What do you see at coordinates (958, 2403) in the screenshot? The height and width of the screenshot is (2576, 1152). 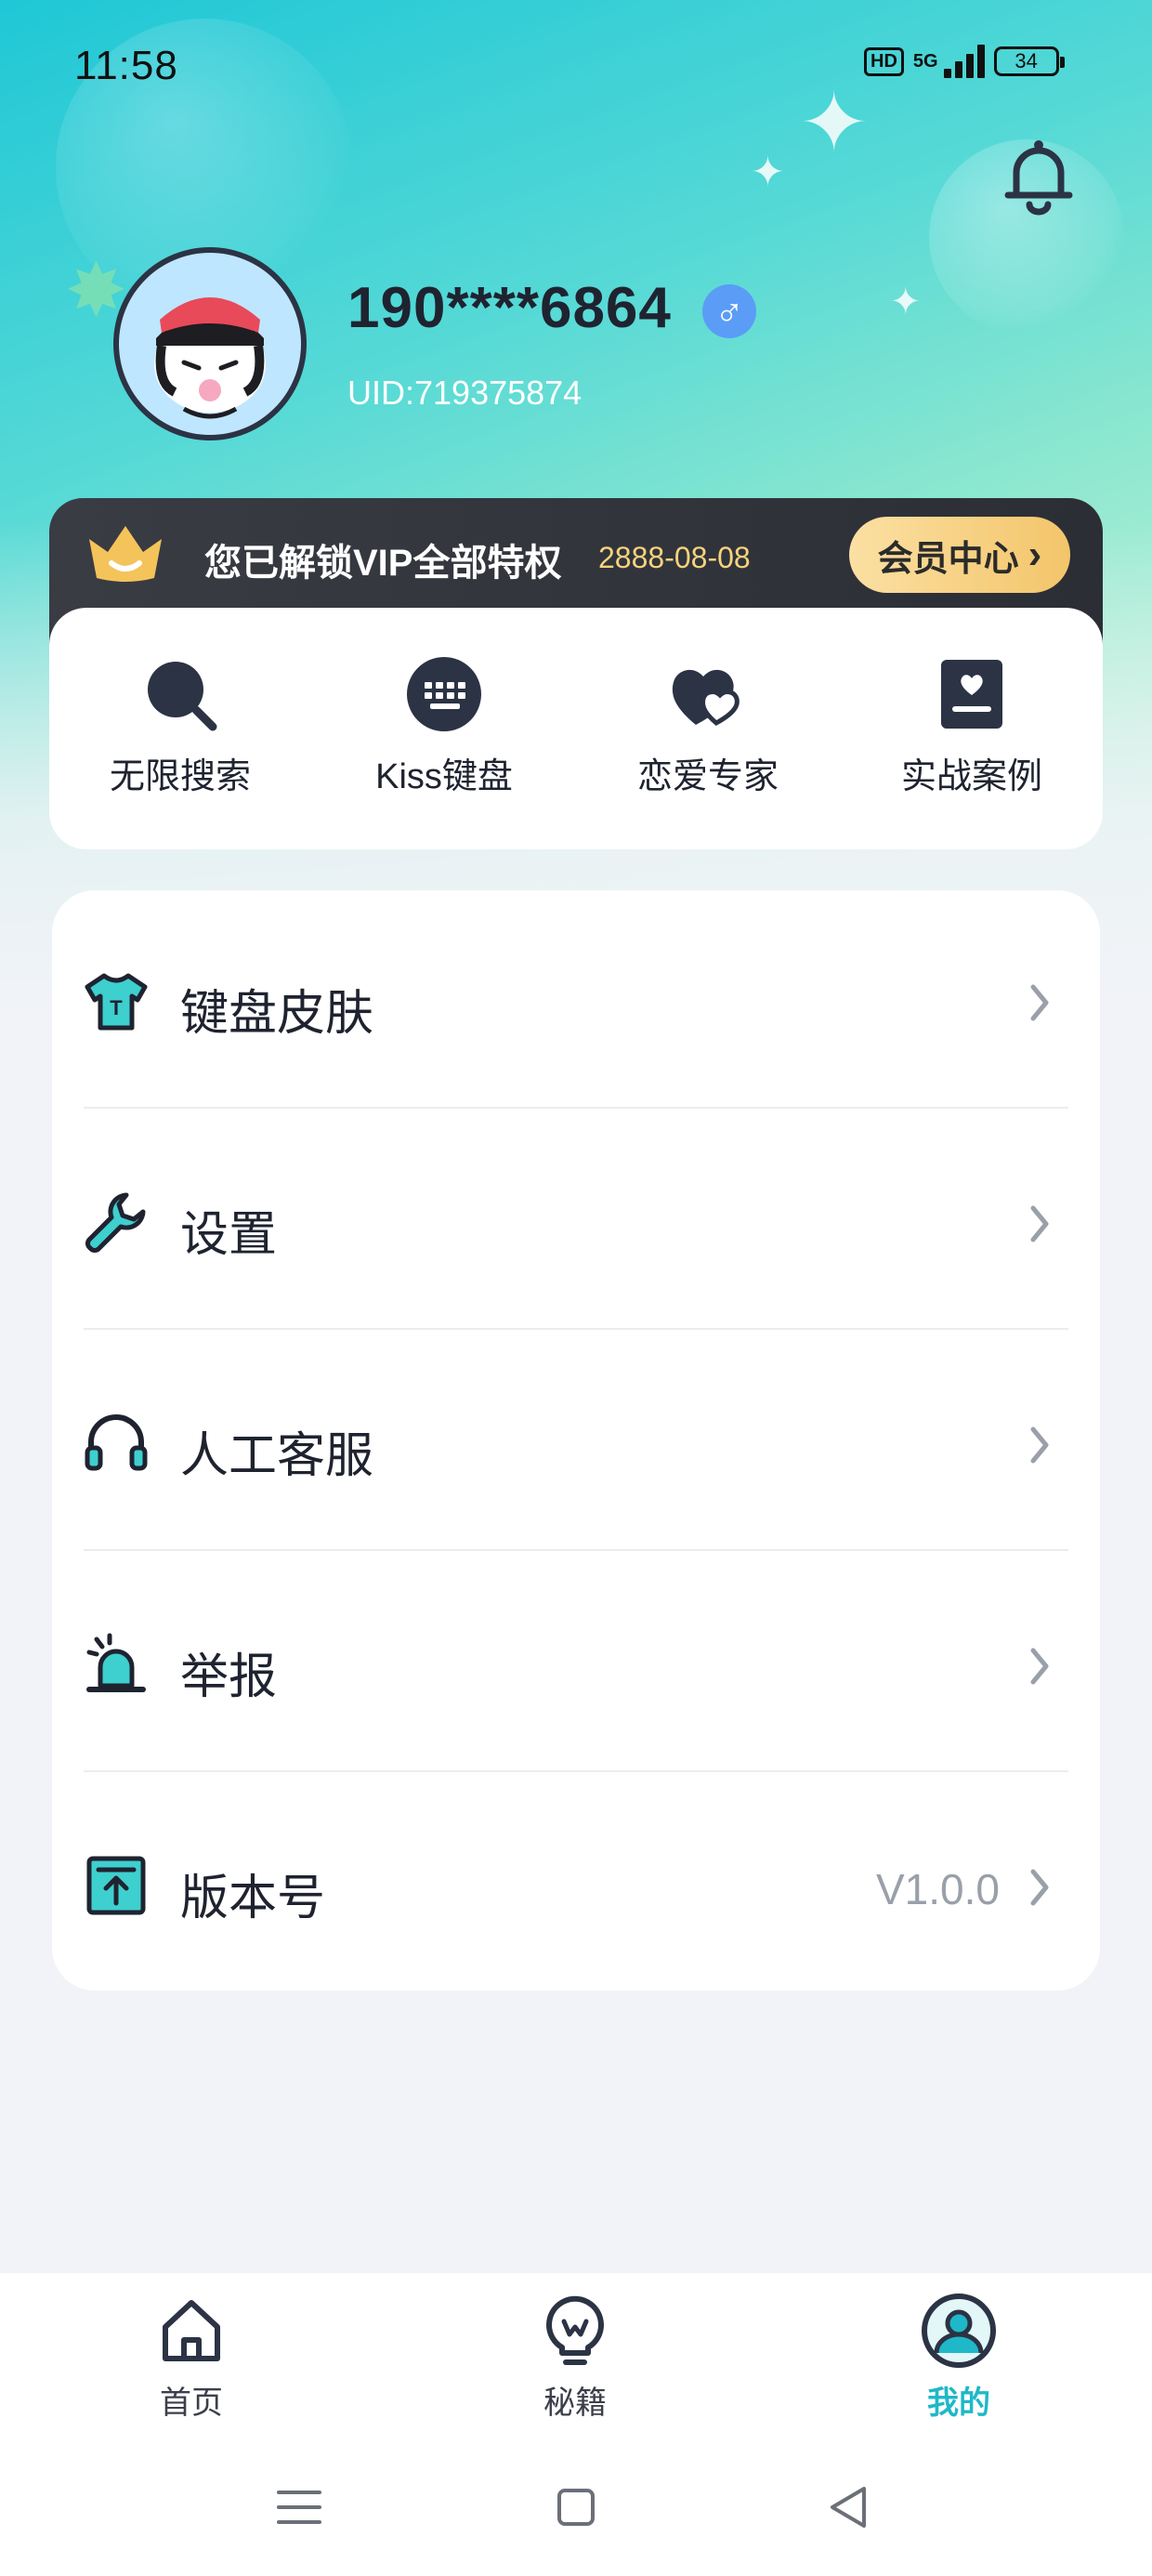 I see `nav-label: 我的` at bounding box center [958, 2403].